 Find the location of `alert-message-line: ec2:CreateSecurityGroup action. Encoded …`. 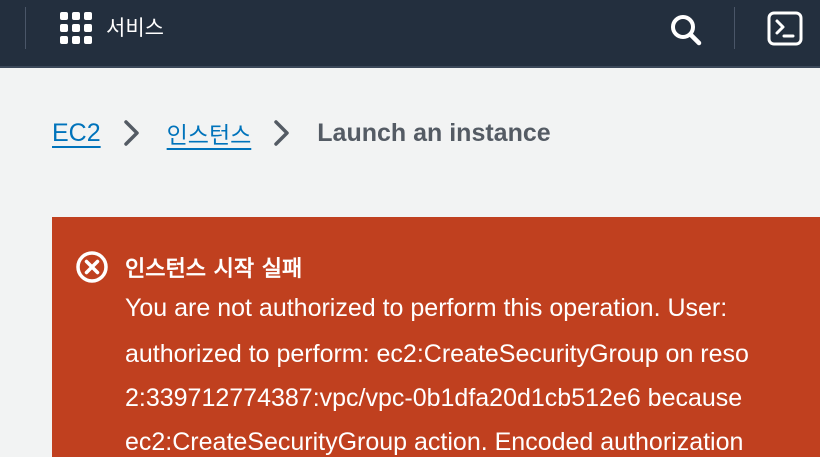

alert-message-line: ec2:CreateSecurityGroup action. Encoded … is located at coordinates (434, 442).